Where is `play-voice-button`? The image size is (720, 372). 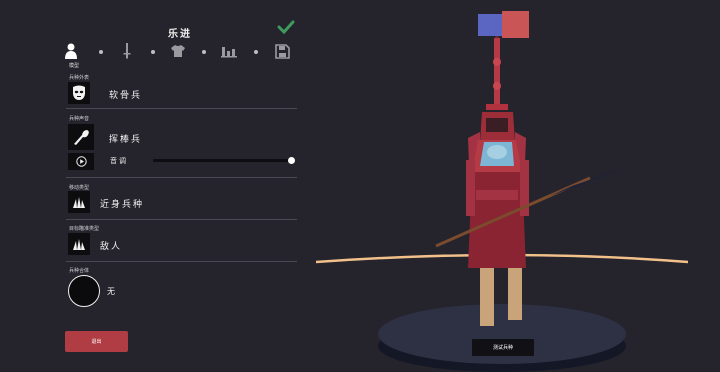 play-voice-button is located at coordinates (81, 161).